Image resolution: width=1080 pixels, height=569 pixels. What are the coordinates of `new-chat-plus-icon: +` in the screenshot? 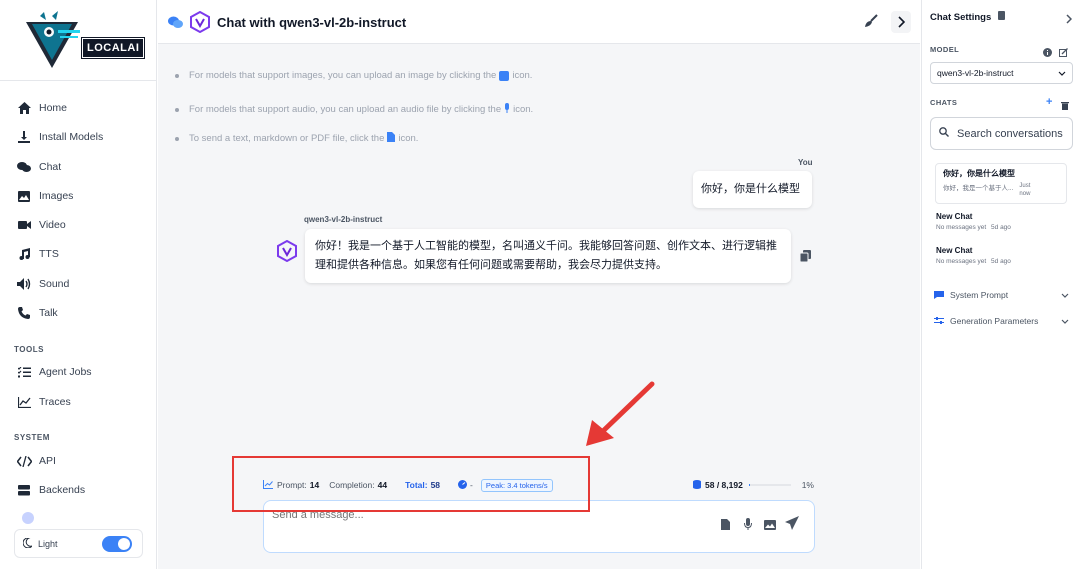 It's located at (1049, 102).